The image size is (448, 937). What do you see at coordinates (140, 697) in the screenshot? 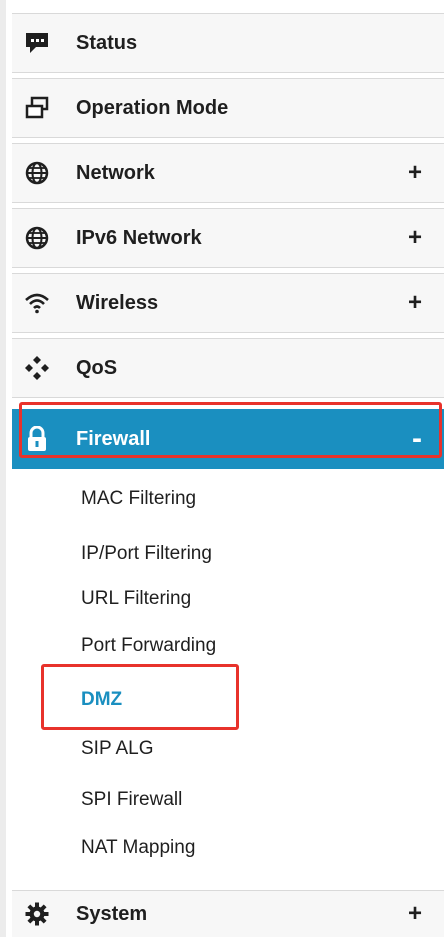
I see `highlight-dmz` at bounding box center [140, 697].